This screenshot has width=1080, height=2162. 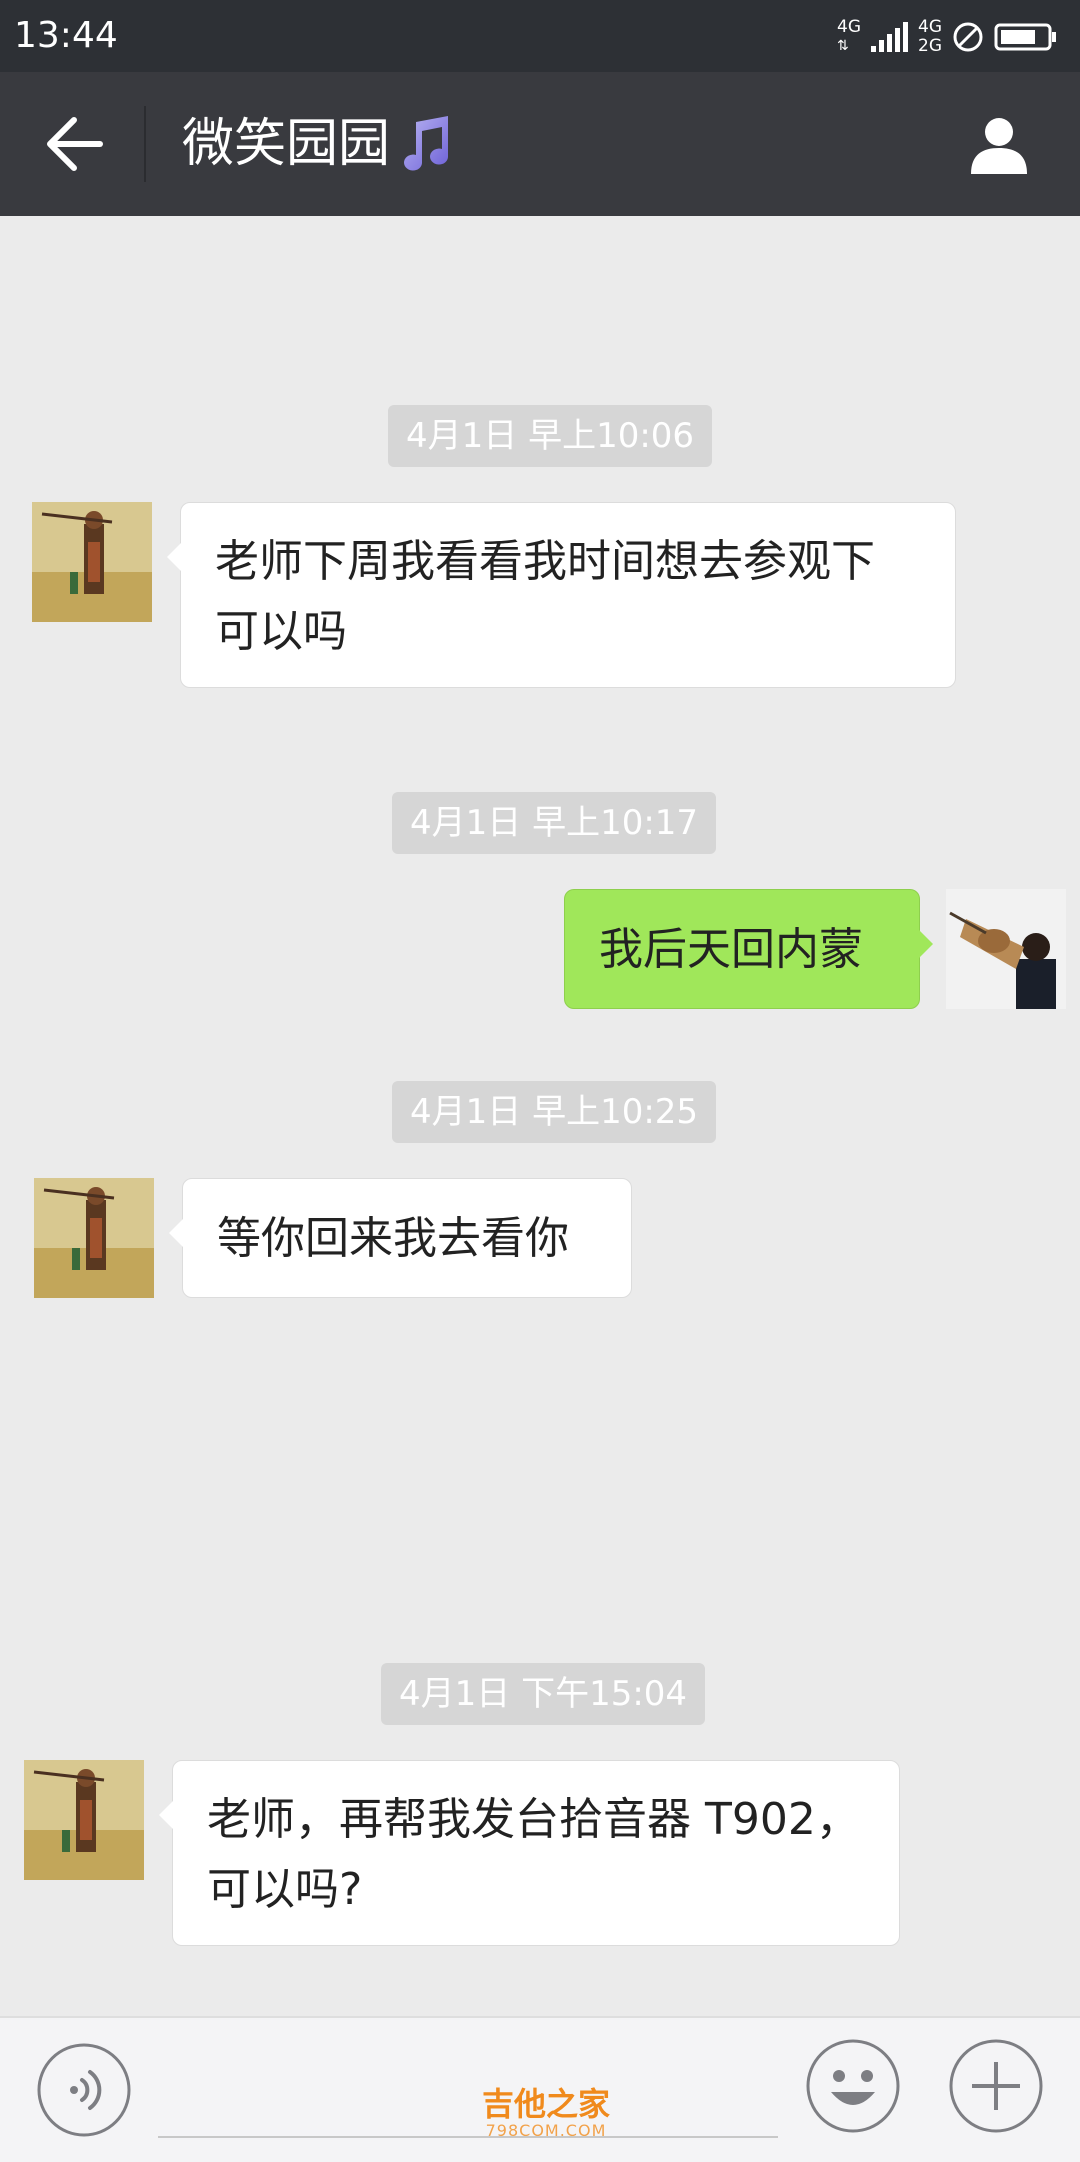 What do you see at coordinates (540, 144) in the screenshot?
I see `chat-header: 微笑园园` at bounding box center [540, 144].